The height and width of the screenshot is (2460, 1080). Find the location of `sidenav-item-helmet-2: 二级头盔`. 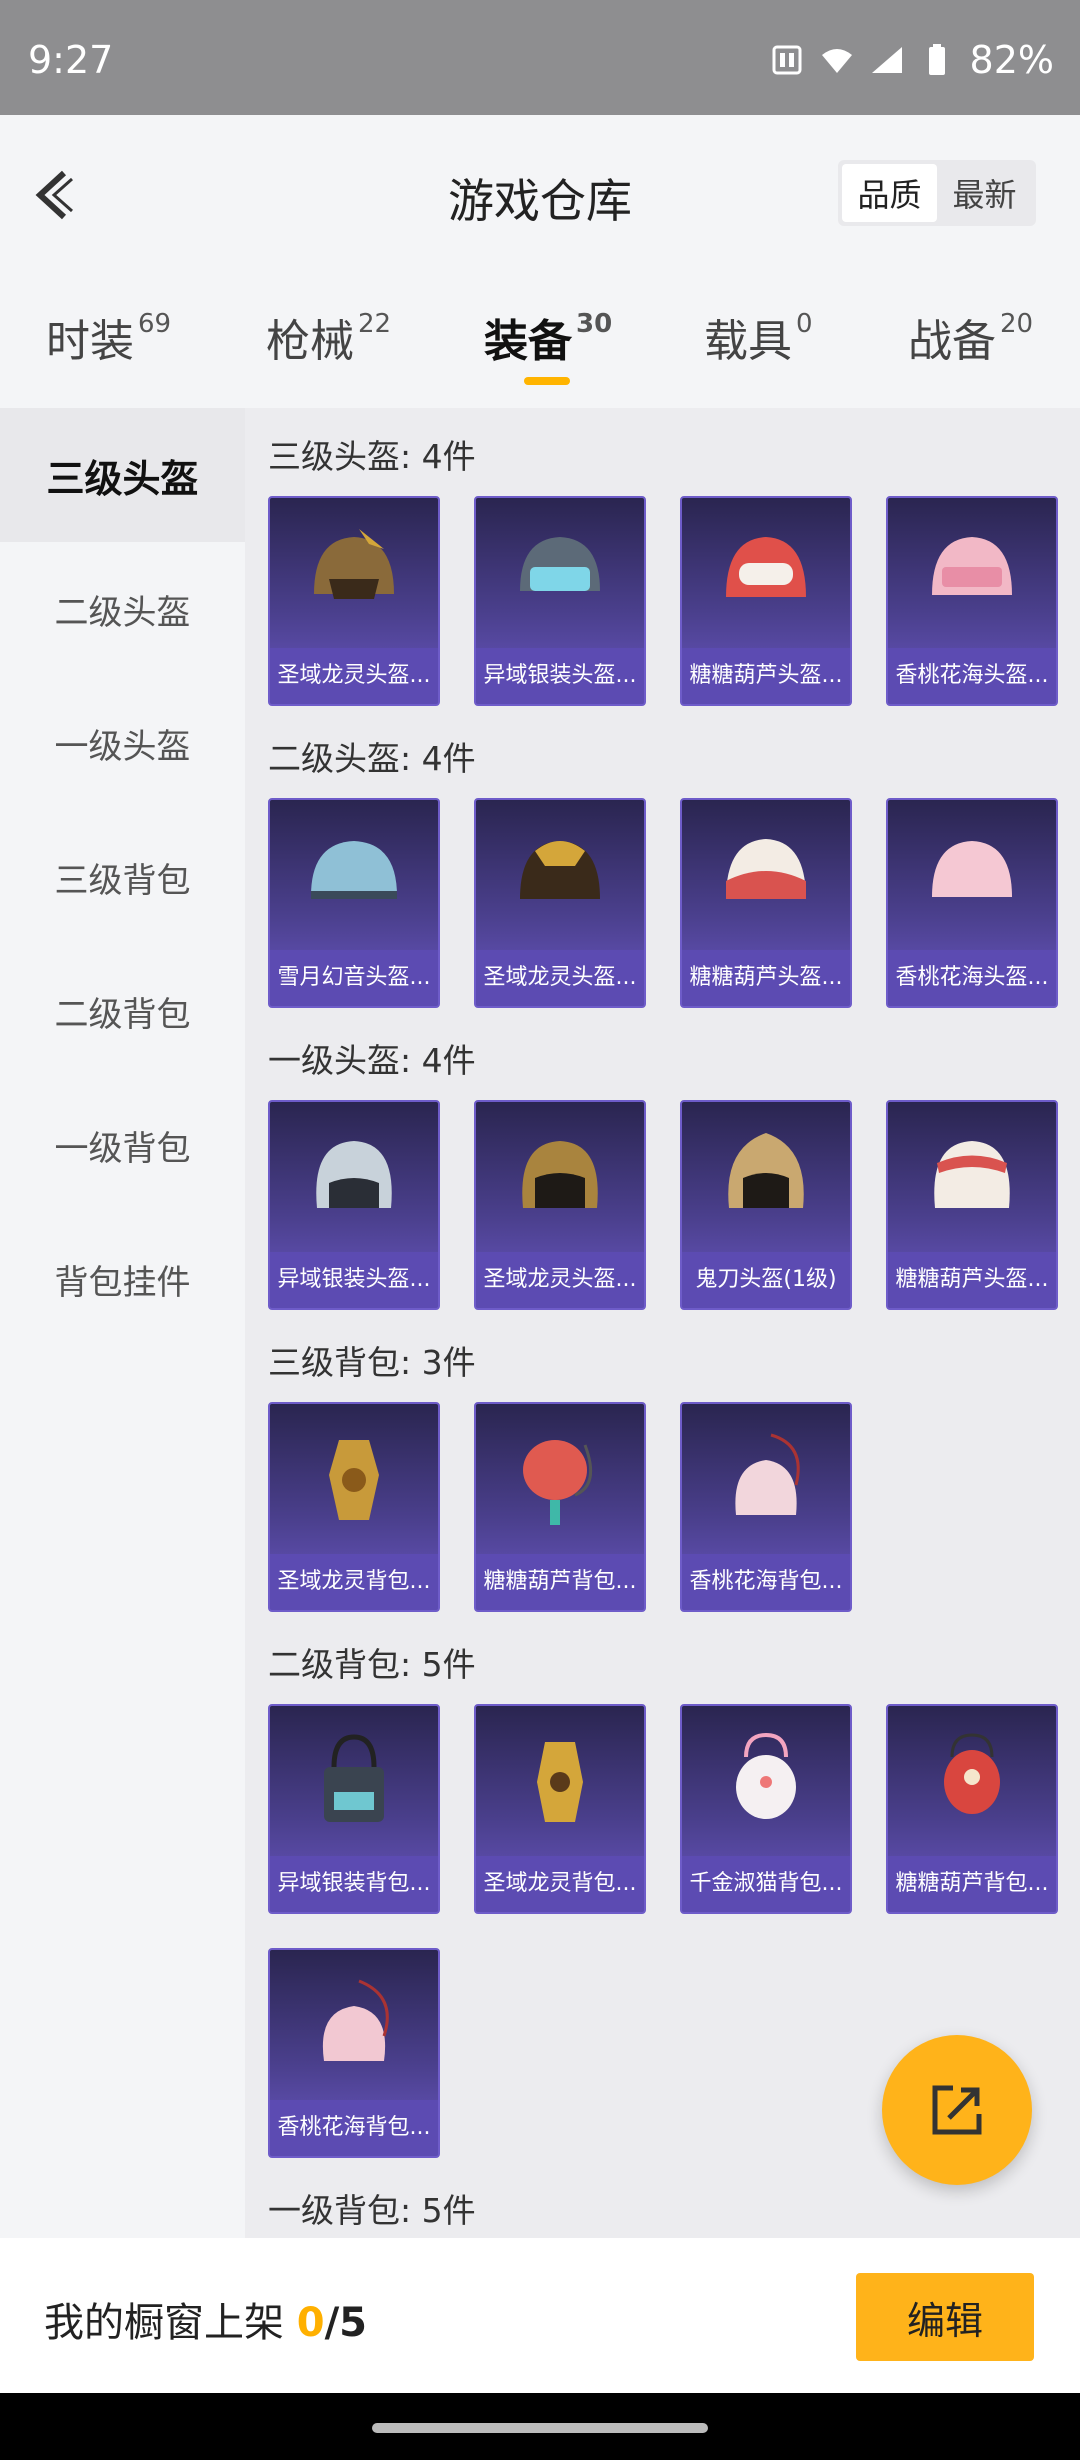

sidenav-item-helmet-2: 二级头盔 is located at coordinates (122, 609).